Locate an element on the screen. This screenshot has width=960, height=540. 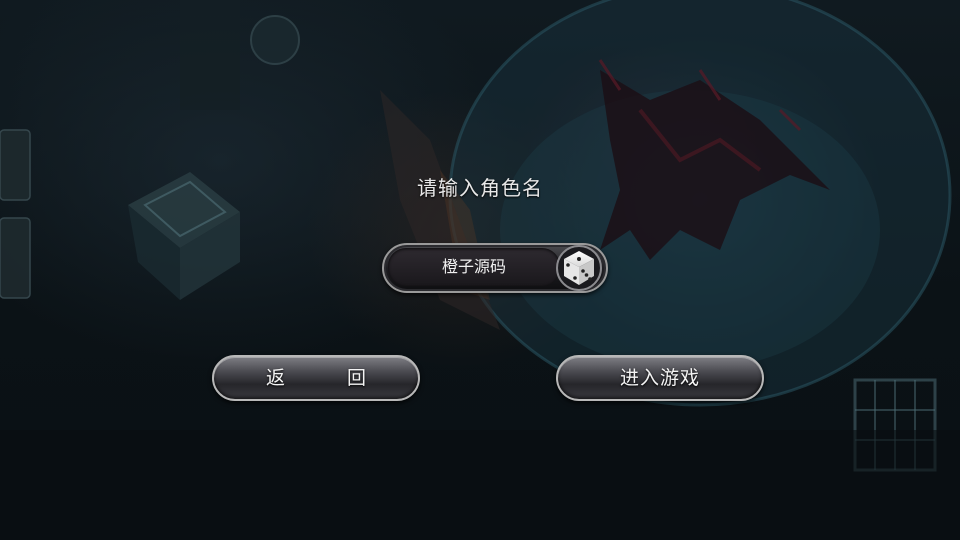
enter-game-button: 进入游戏 is located at coordinates (660, 378).